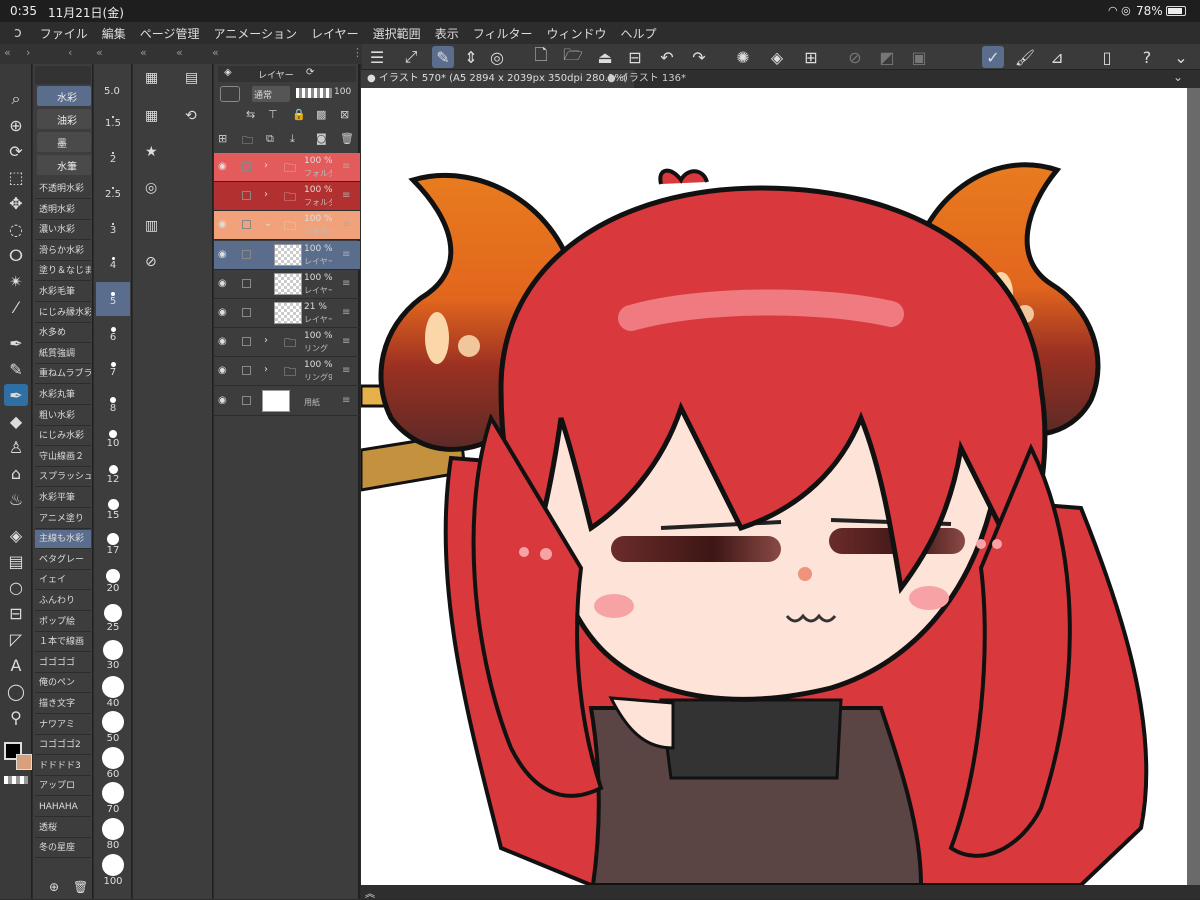  What do you see at coordinates (63, 75) in the screenshot?
I see `subtool-tab-bar` at bounding box center [63, 75].